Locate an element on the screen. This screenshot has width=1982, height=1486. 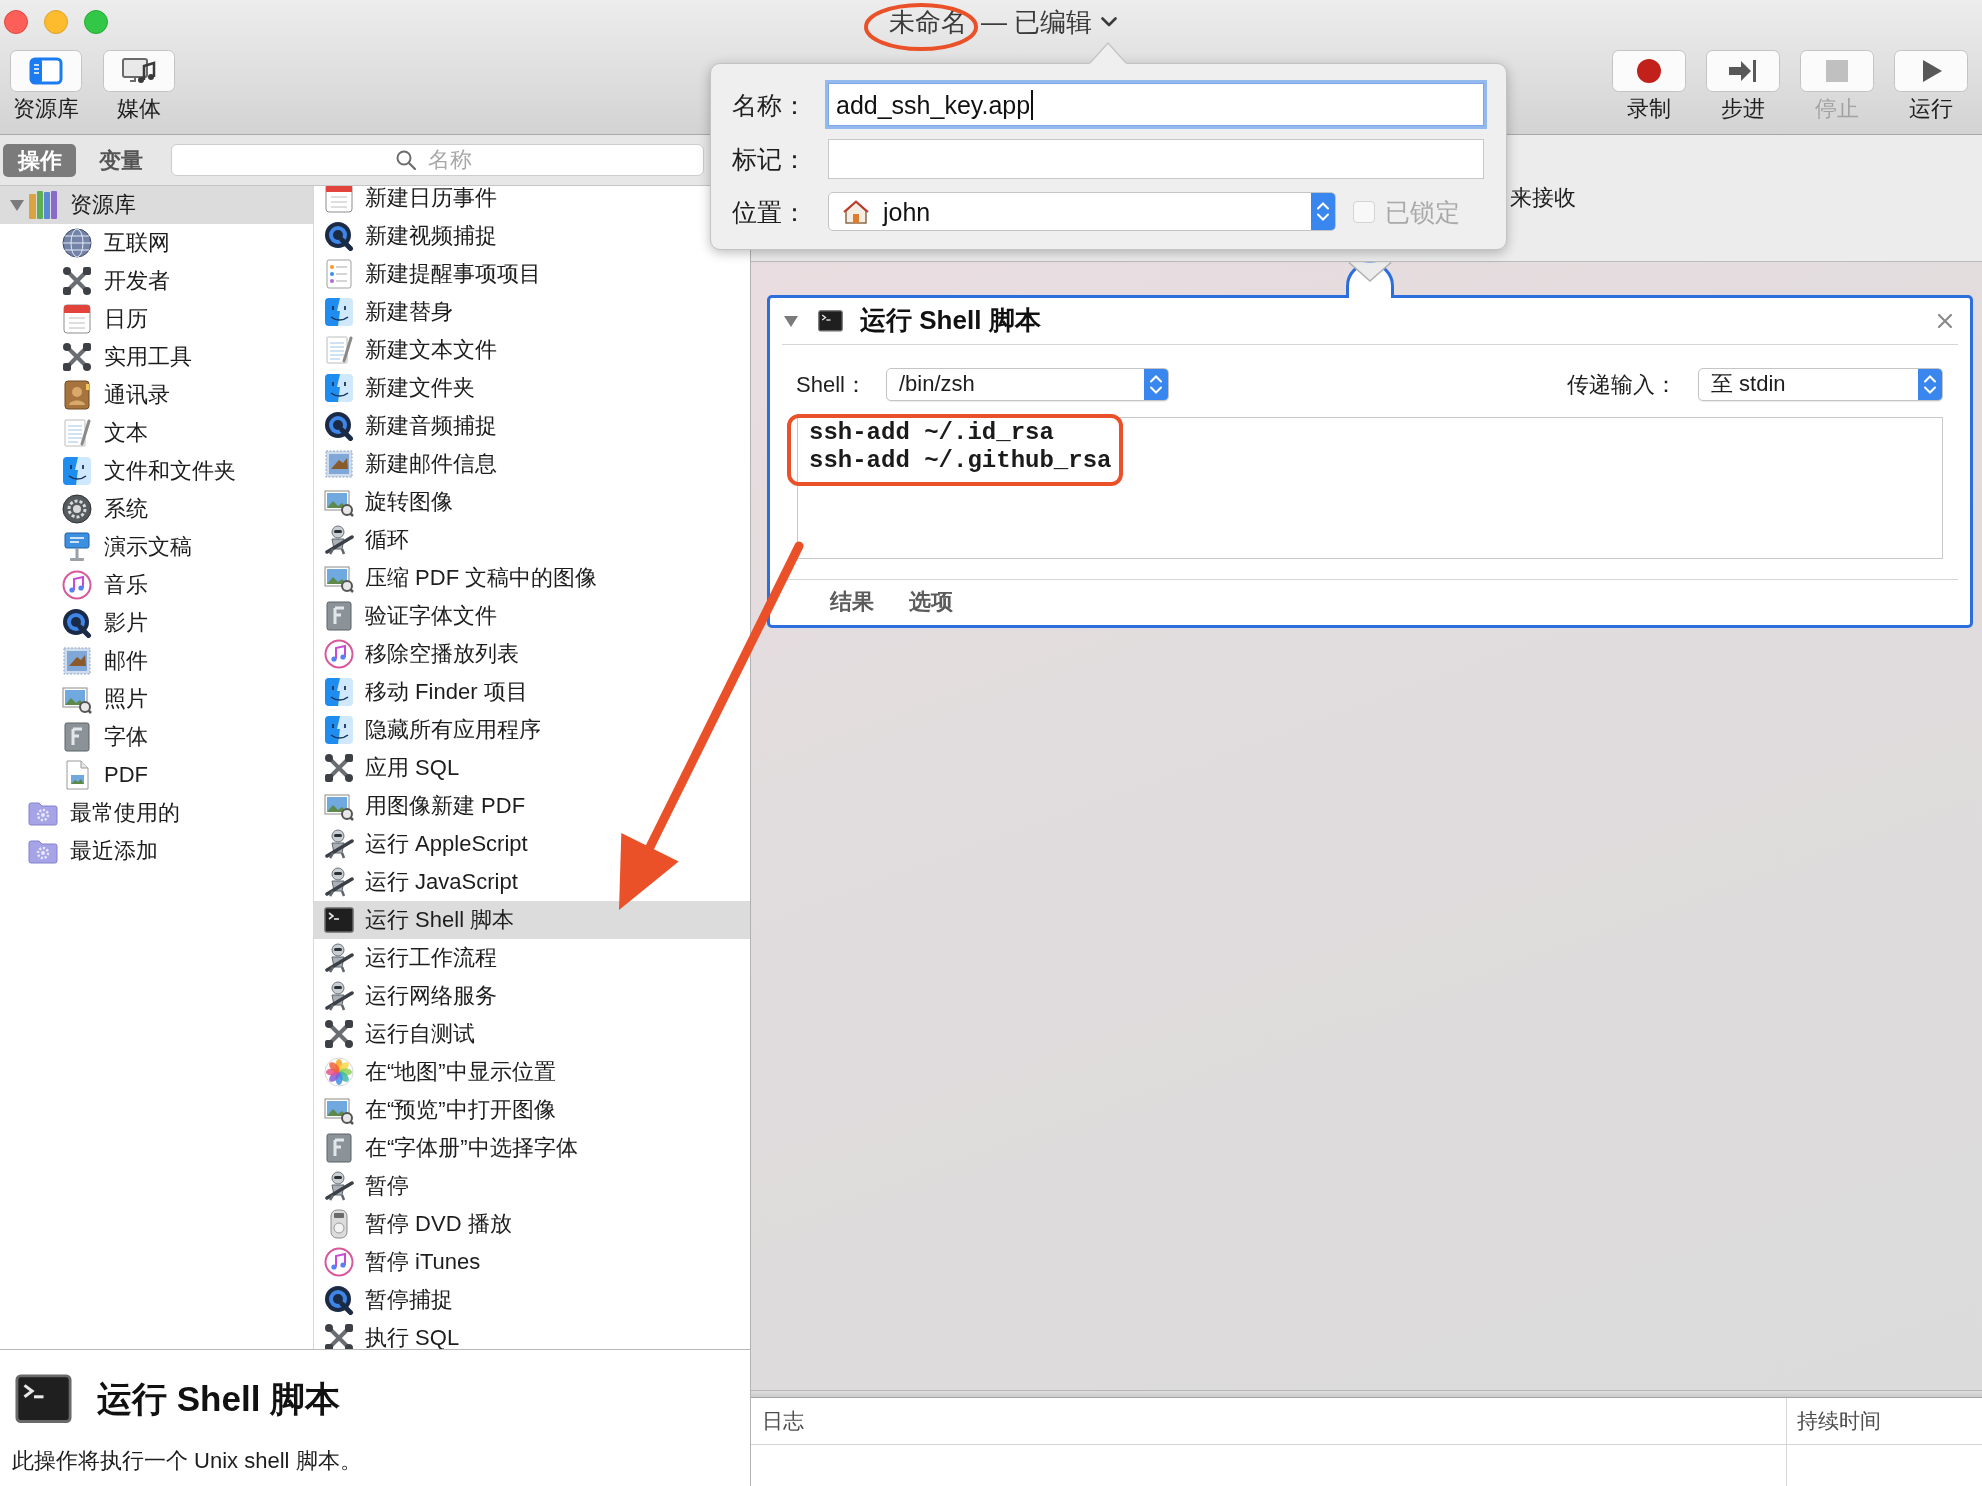
window-minimize-icon is located at coordinates (56, 22).